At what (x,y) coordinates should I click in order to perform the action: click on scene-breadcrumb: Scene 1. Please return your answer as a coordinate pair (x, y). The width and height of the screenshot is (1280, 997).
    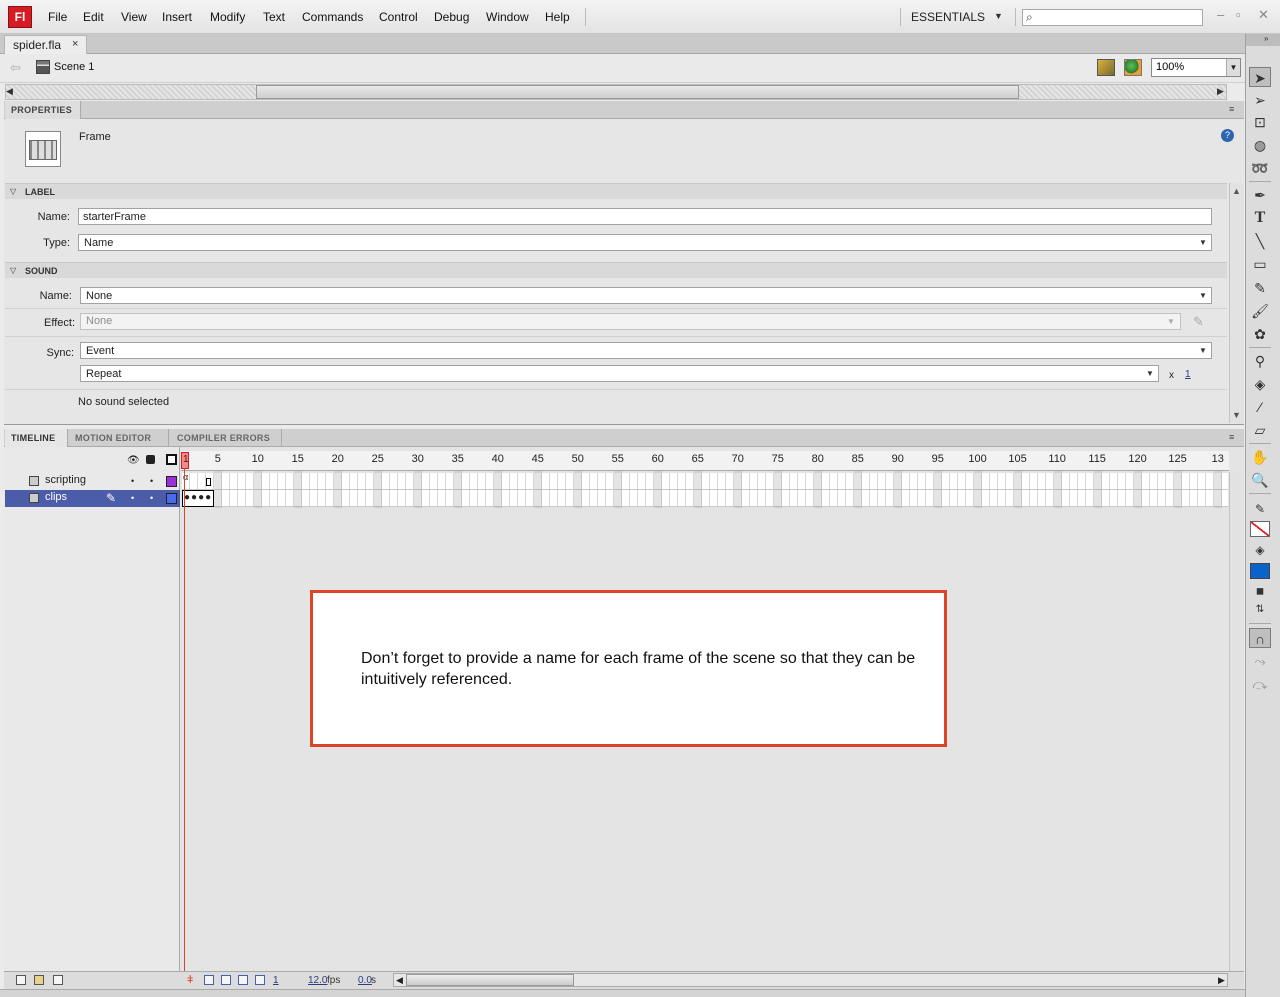
    Looking at the image, I should click on (74, 67).